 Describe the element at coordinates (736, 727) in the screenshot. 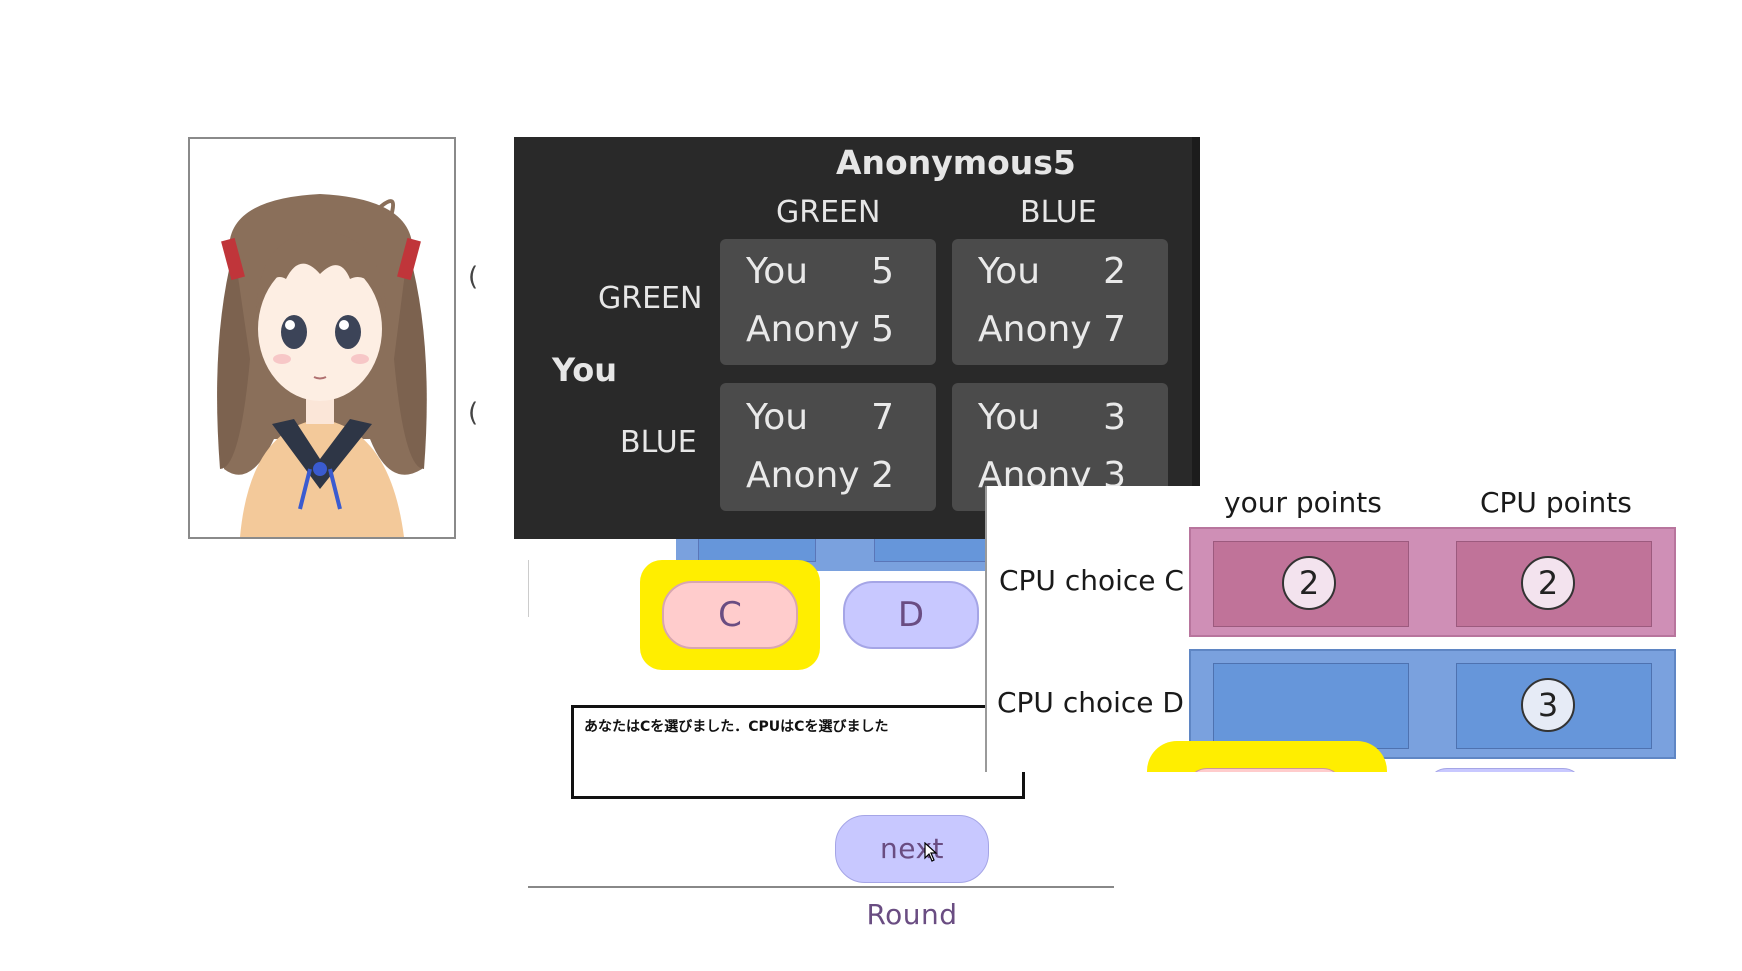

I see `result-message: あなたはCを選びました．CPUはCを選びました` at that location.